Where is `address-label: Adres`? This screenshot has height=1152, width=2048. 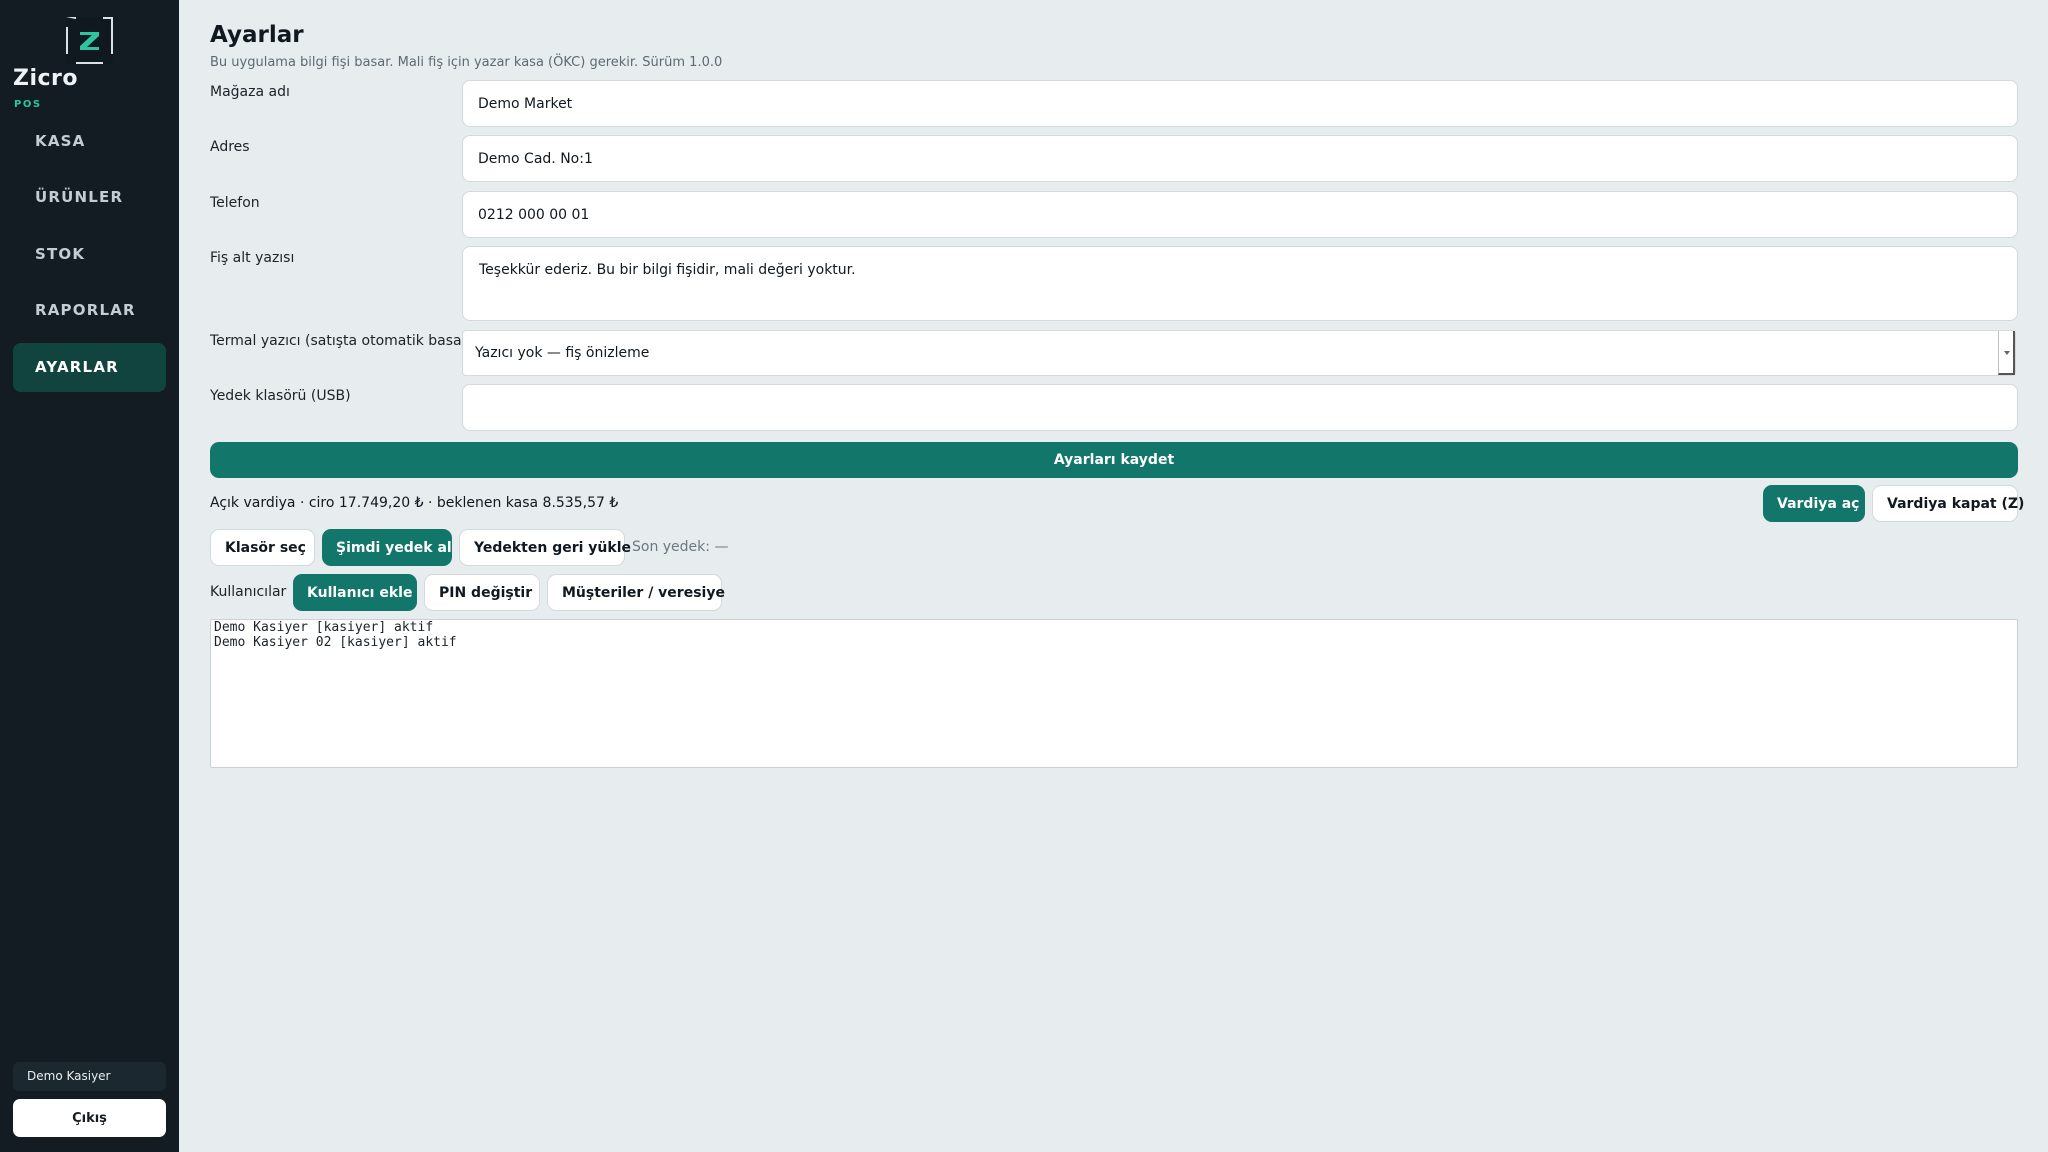
address-label: Adres is located at coordinates (230, 147).